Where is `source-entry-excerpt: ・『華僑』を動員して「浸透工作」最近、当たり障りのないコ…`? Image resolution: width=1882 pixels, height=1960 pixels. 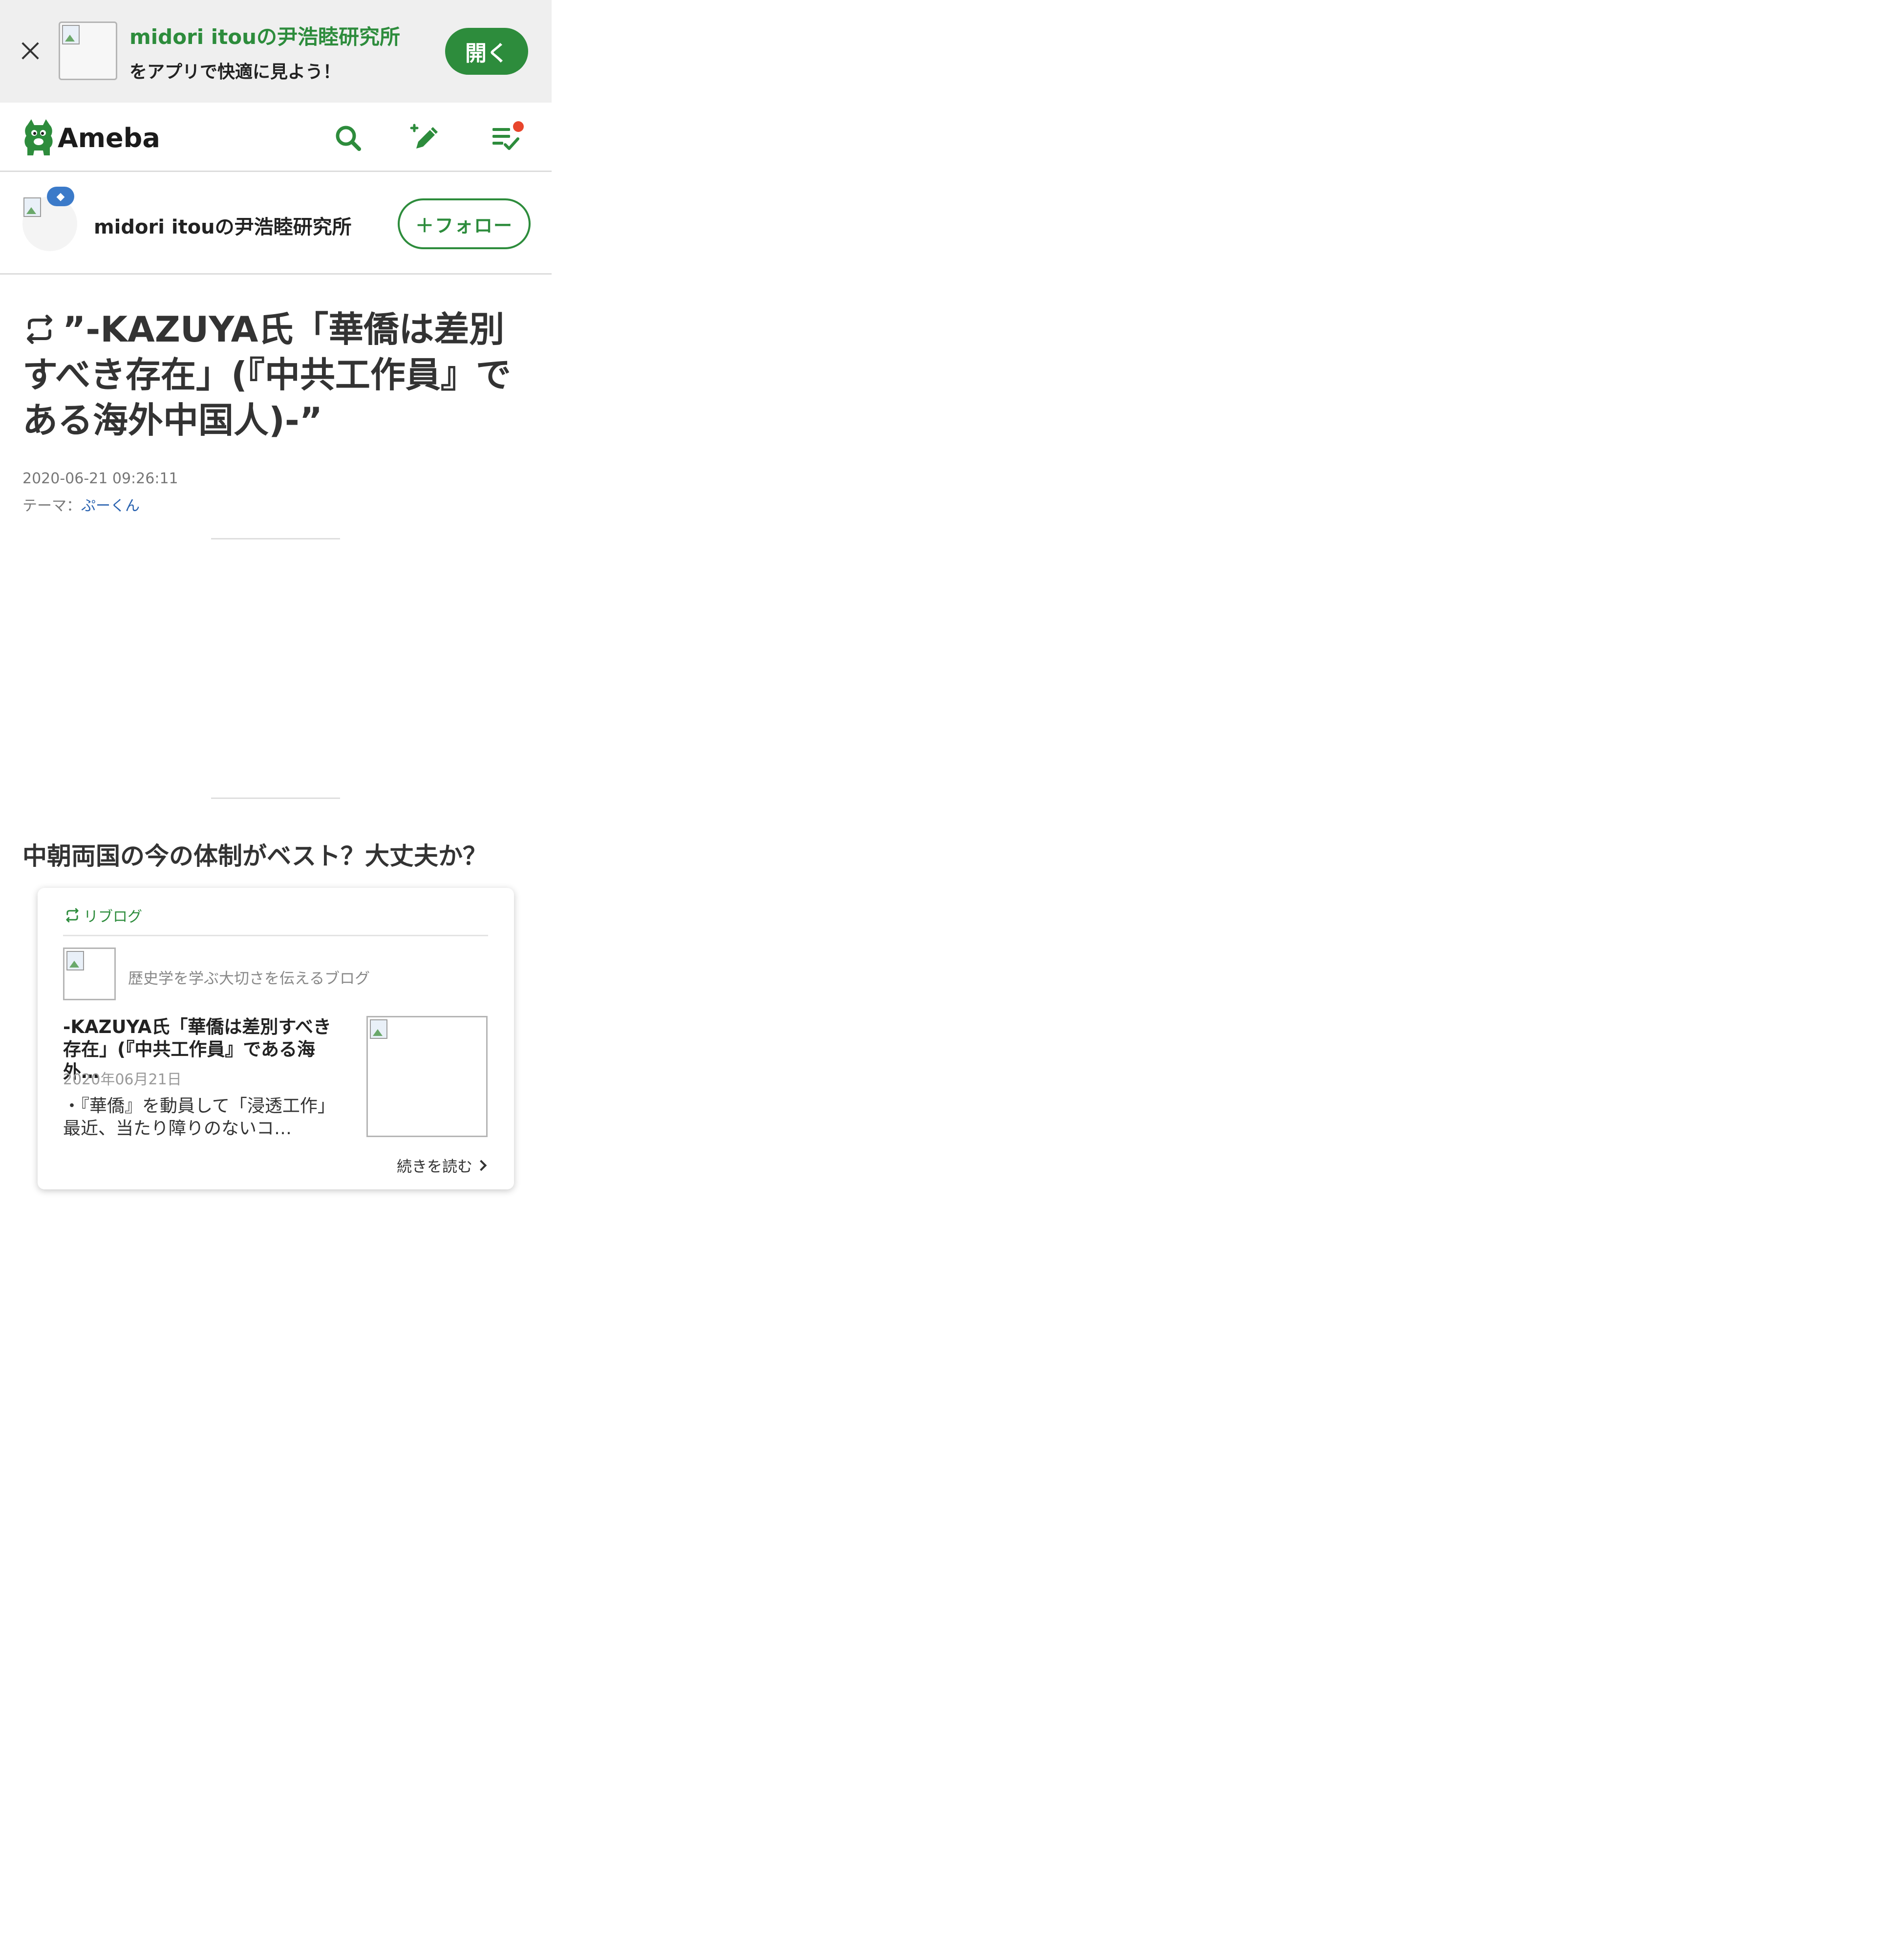 source-entry-excerpt: ・『華僑』を動員して「浸透工作」最近、当たり障りのないコ… is located at coordinates (199, 1117).